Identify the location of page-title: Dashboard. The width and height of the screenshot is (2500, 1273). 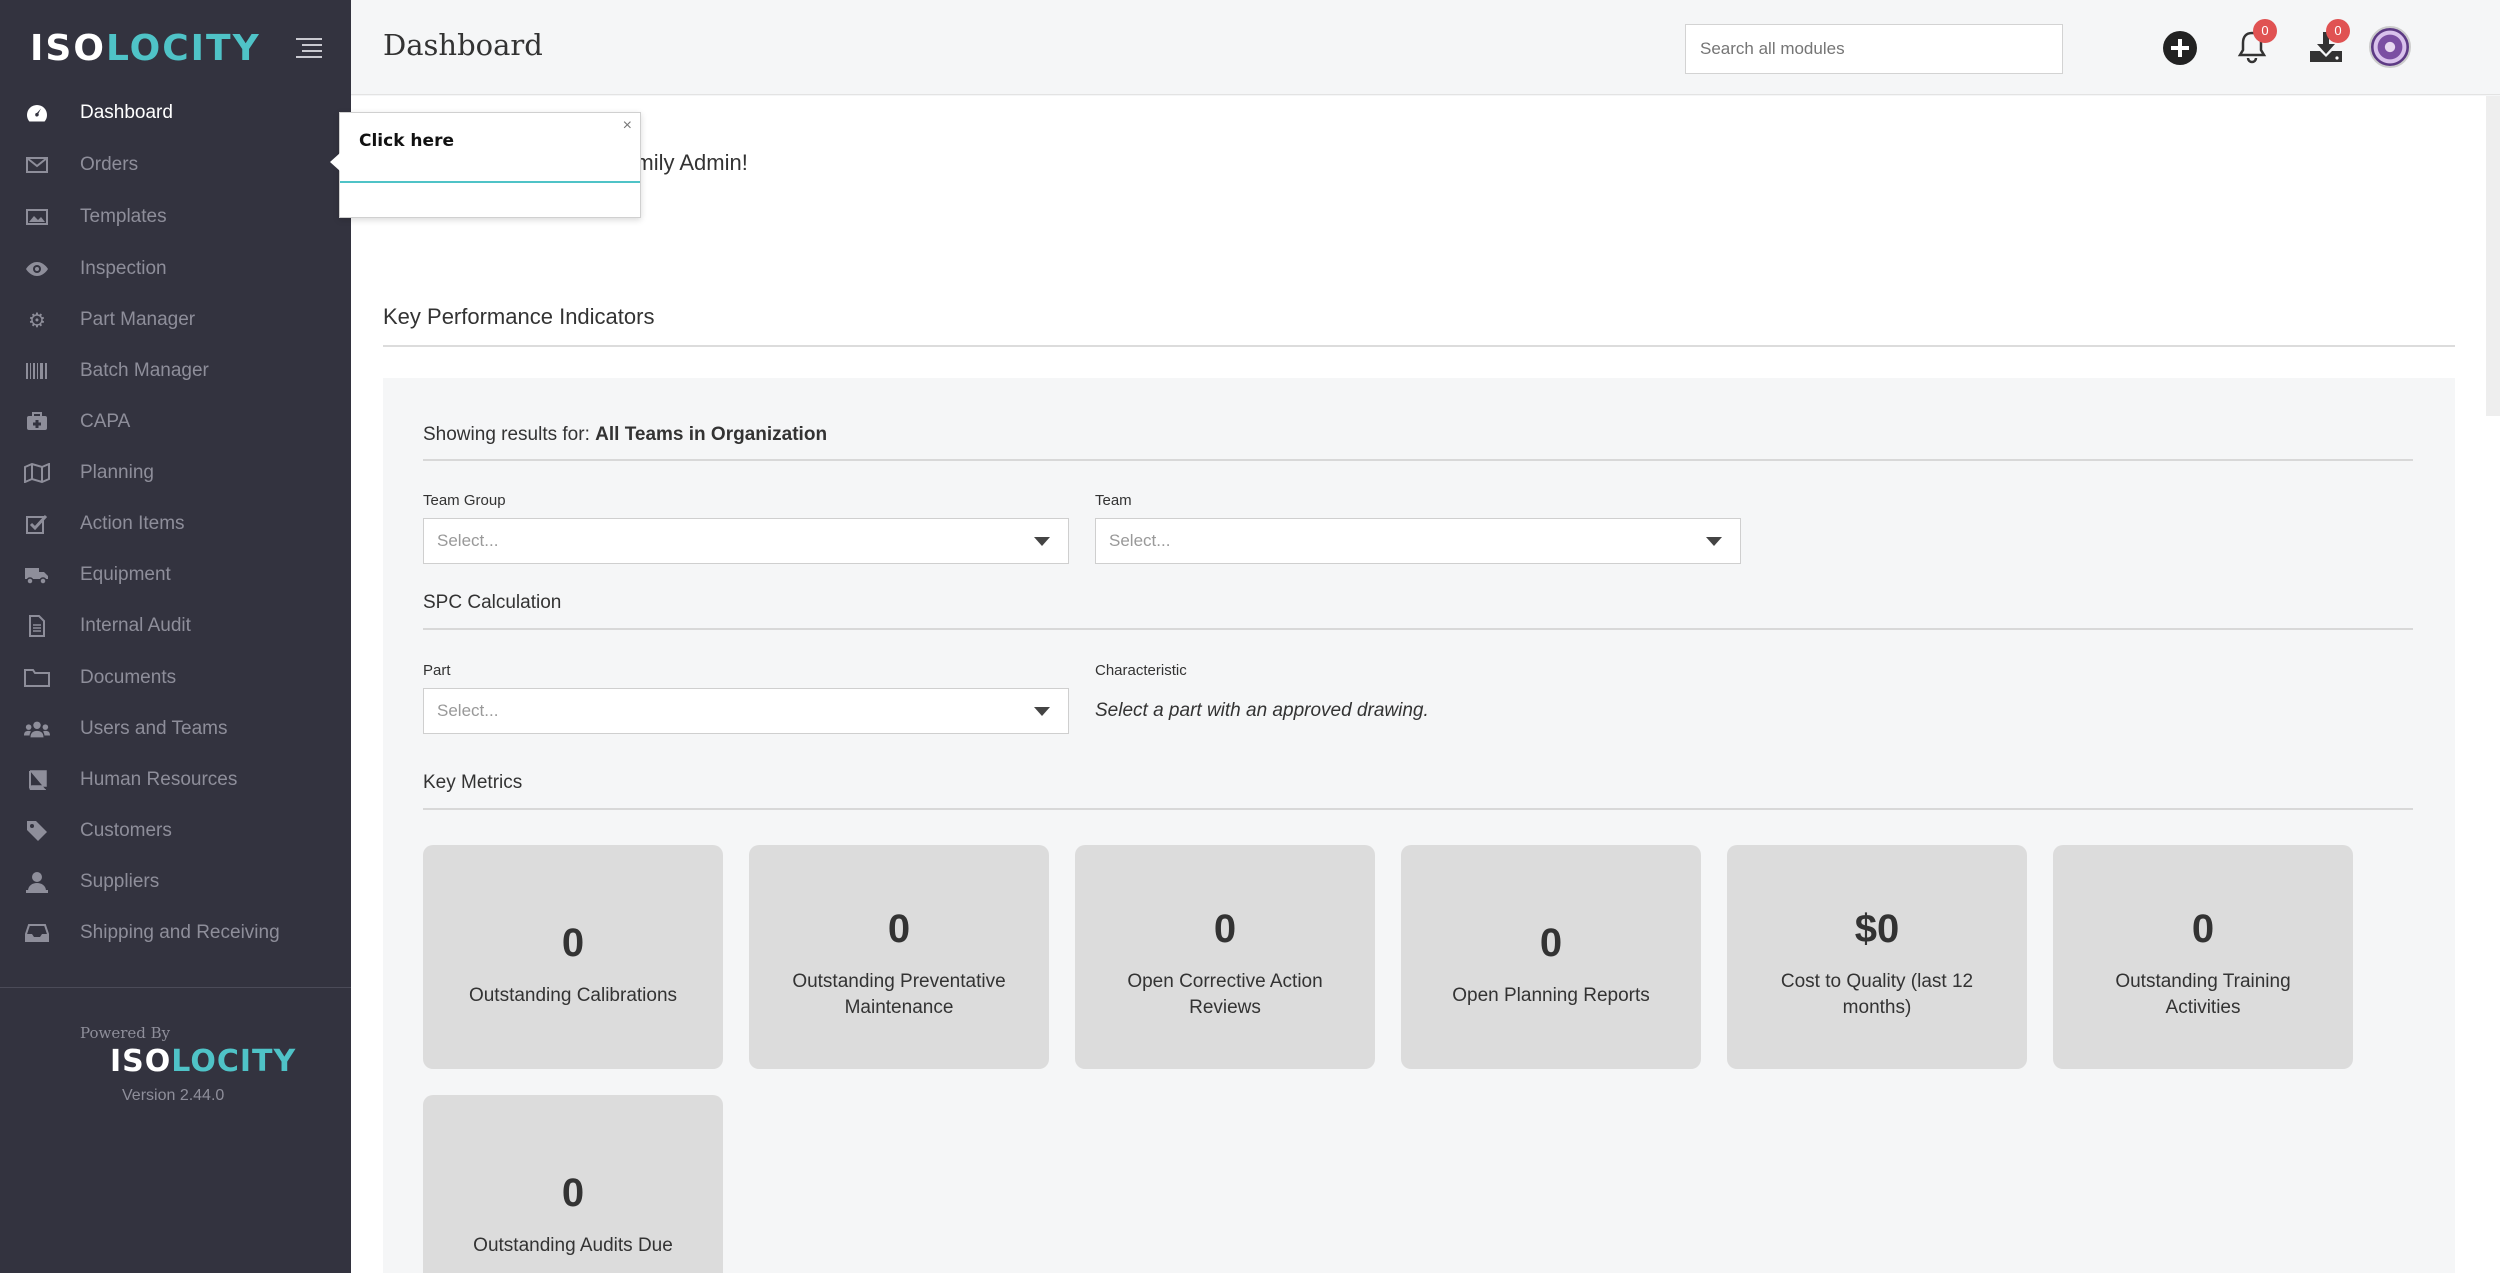
(463, 45).